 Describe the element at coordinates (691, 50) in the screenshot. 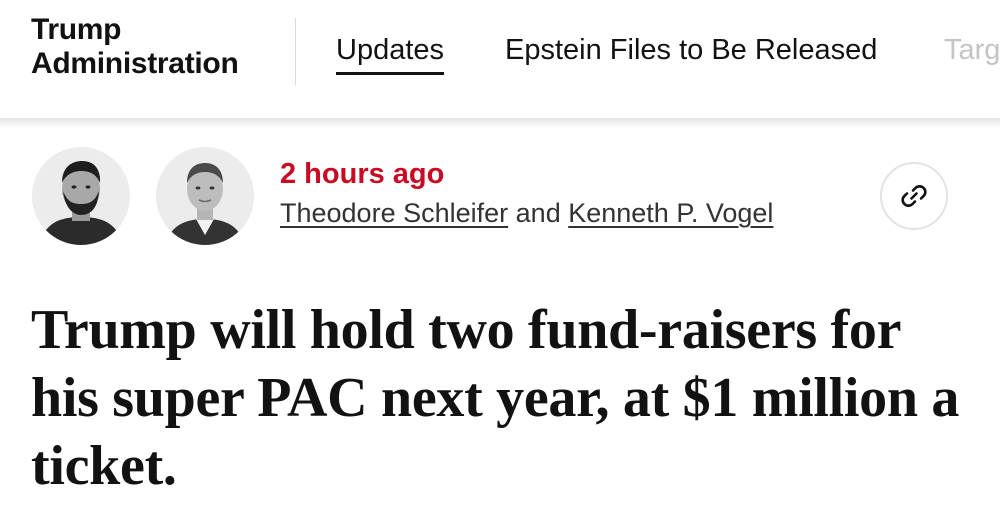

I see `tab-epstein-files: Epstein Files to Be Released` at that location.